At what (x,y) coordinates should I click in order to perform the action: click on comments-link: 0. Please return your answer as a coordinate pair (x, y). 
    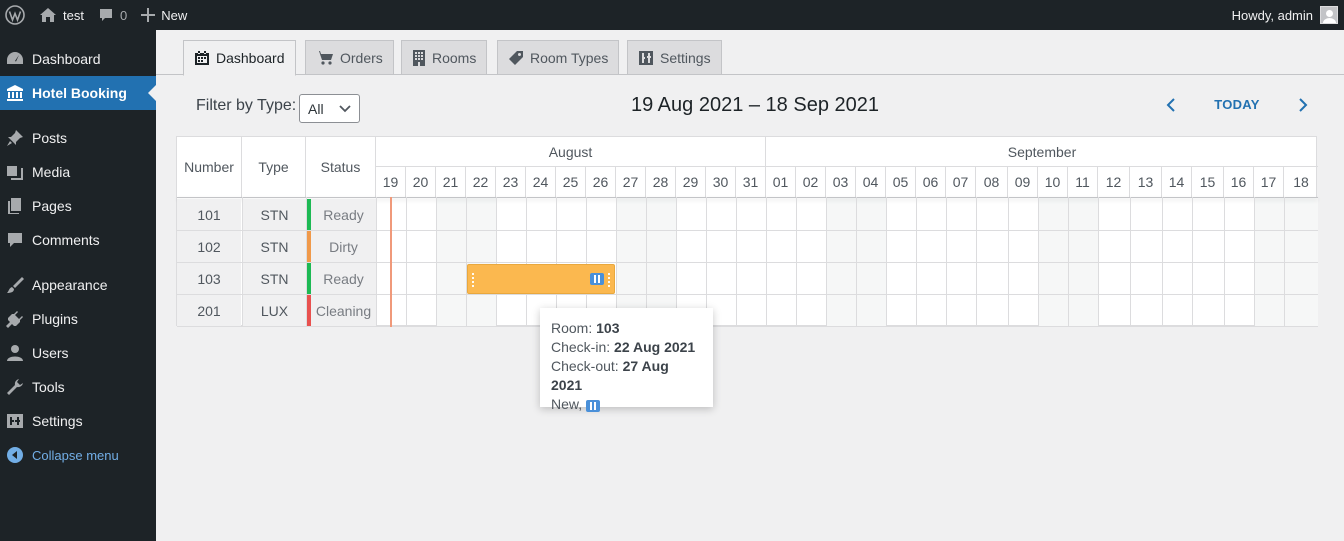
    Looking at the image, I should click on (112, 15).